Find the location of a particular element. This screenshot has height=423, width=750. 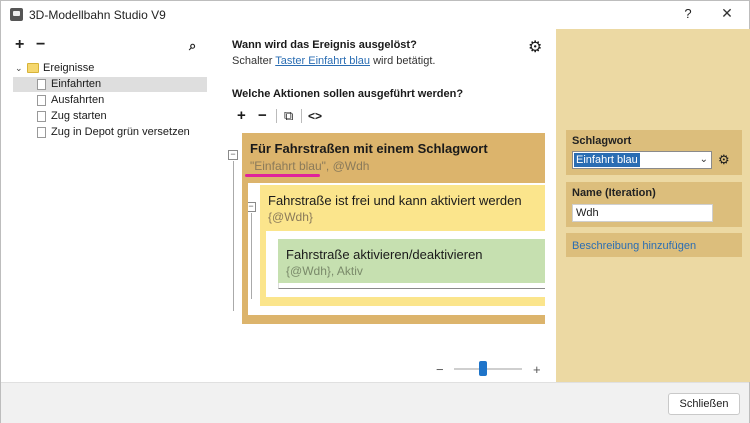

name-iteration-group: Name (Iteration) Wdh is located at coordinates (654, 204).